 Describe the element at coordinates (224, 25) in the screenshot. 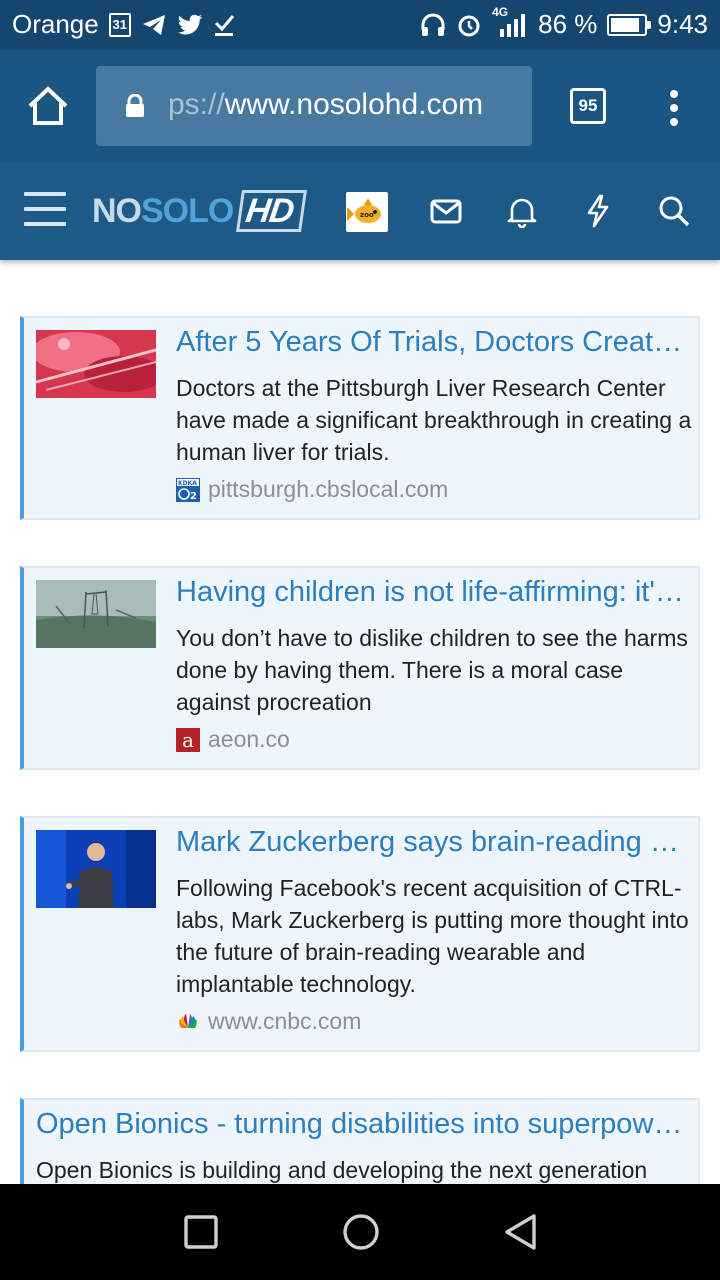

I see `download-done-icon` at that location.